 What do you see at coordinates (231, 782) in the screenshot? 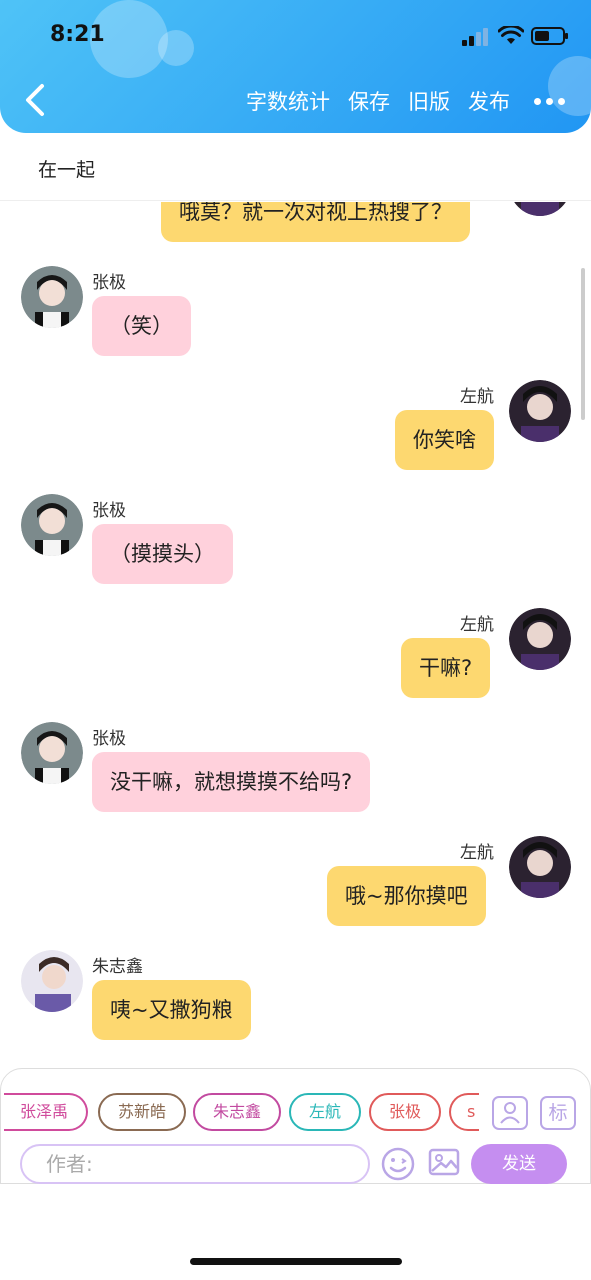
I see `chat-bubble: 没干嘛，就想摸摸不给吗?` at bounding box center [231, 782].